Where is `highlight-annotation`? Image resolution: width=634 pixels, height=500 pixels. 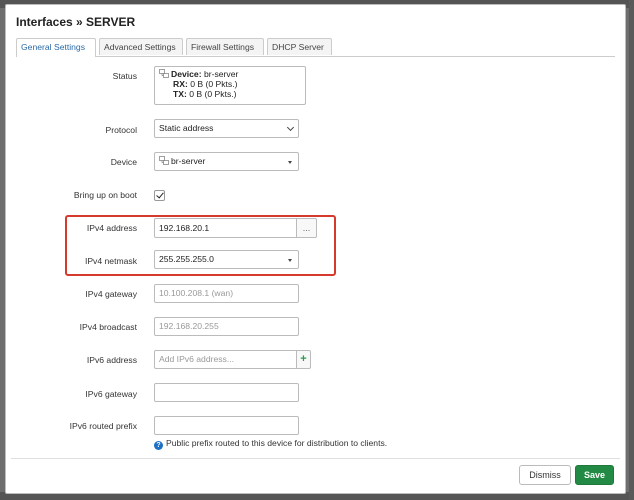 highlight-annotation is located at coordinates (200, 245).